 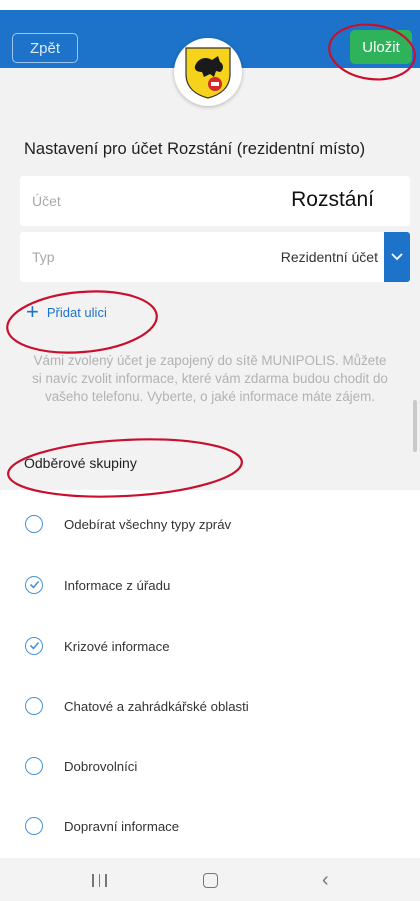 What do you see at coordinates (210, 826) in the screenshot?
I see `list-item: Dopravní informace` at bounding box center [210, 826].